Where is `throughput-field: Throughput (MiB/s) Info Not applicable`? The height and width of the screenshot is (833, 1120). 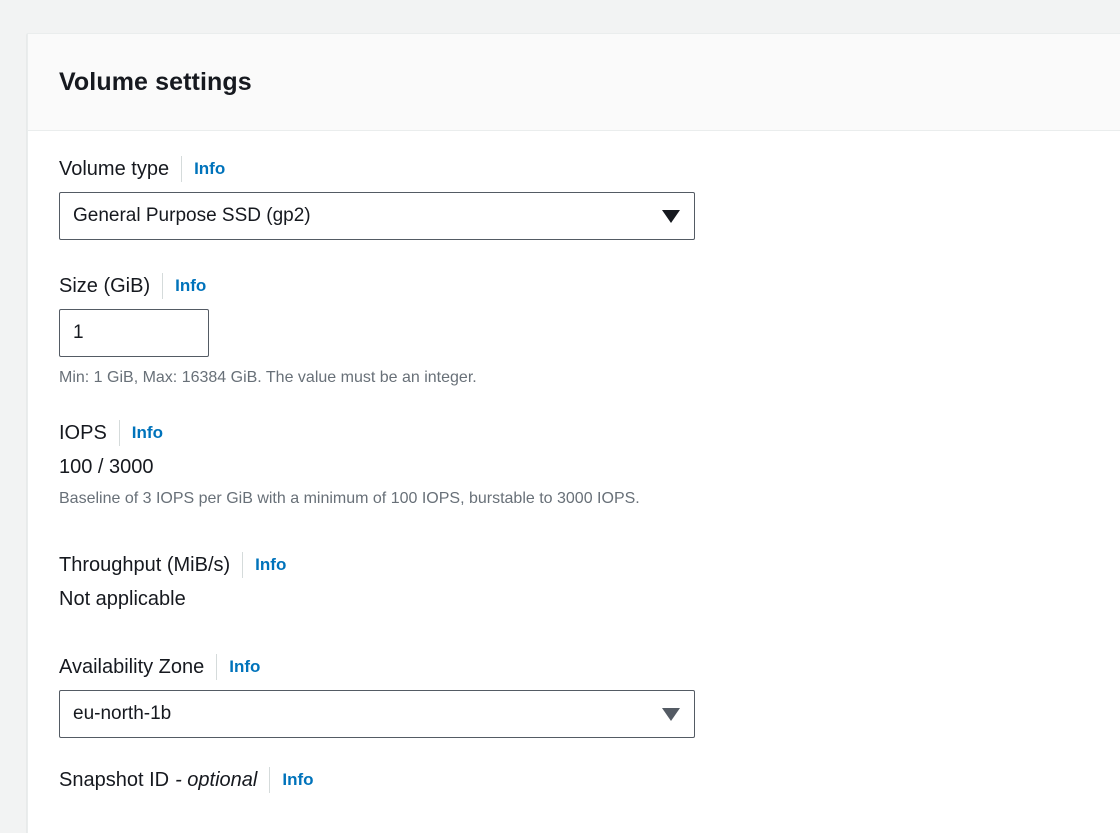 throughput-field: Throughput (MiB/s) Info Not applicable is located at coordinates (172, 580).